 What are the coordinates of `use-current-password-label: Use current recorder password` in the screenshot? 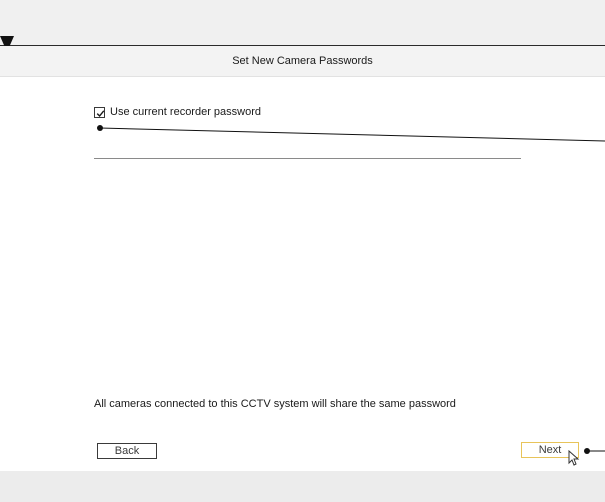 It's located at (186, 112).